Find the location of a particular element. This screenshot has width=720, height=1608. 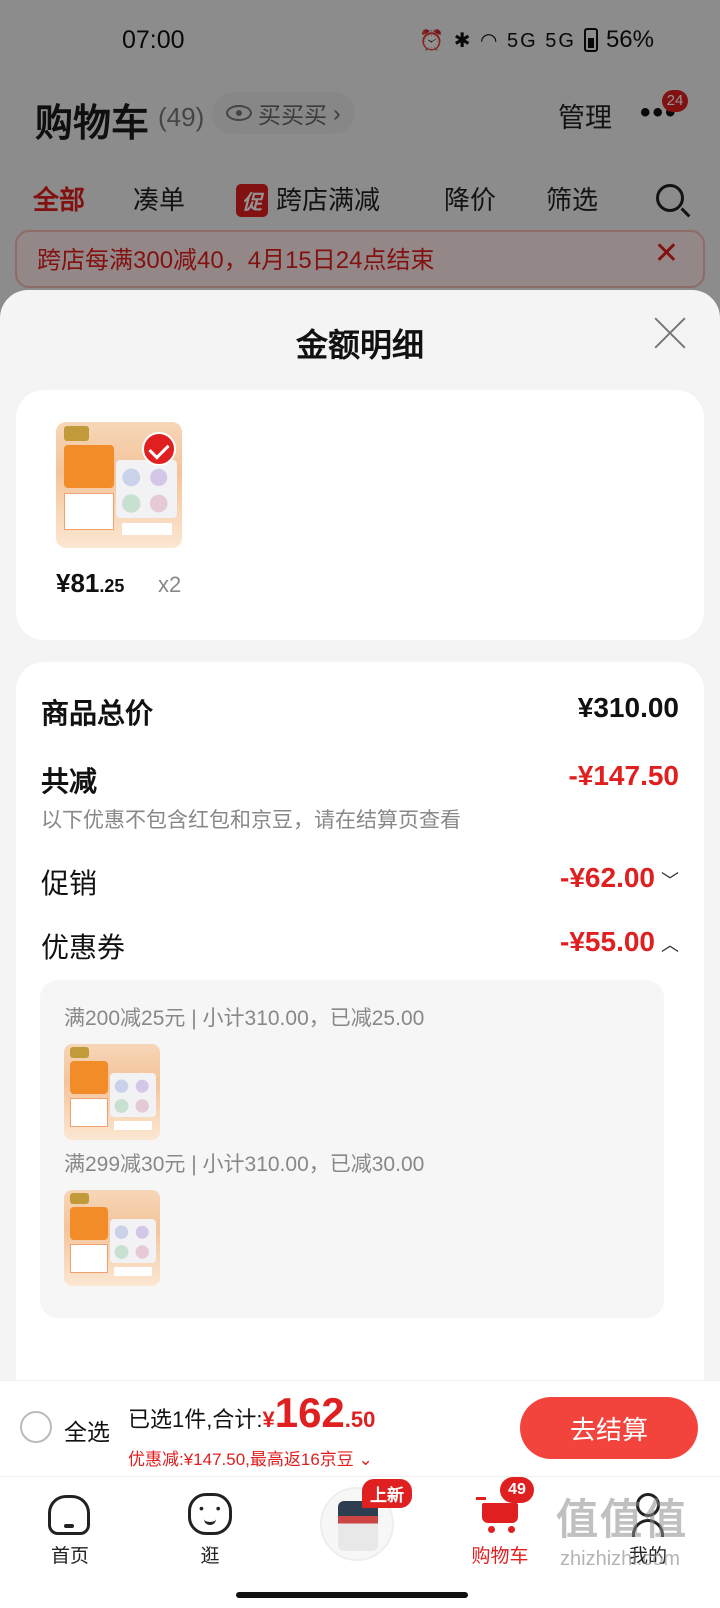

discount-summary: 优惠减:¥147.50,最高返16京豆 ⌄ is located at coordinates (250, 1457).